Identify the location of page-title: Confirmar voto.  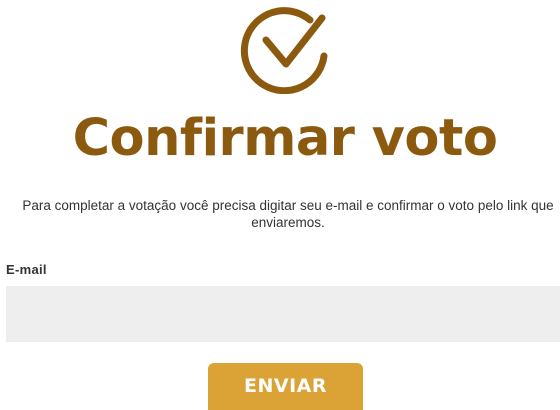
(285, 138).